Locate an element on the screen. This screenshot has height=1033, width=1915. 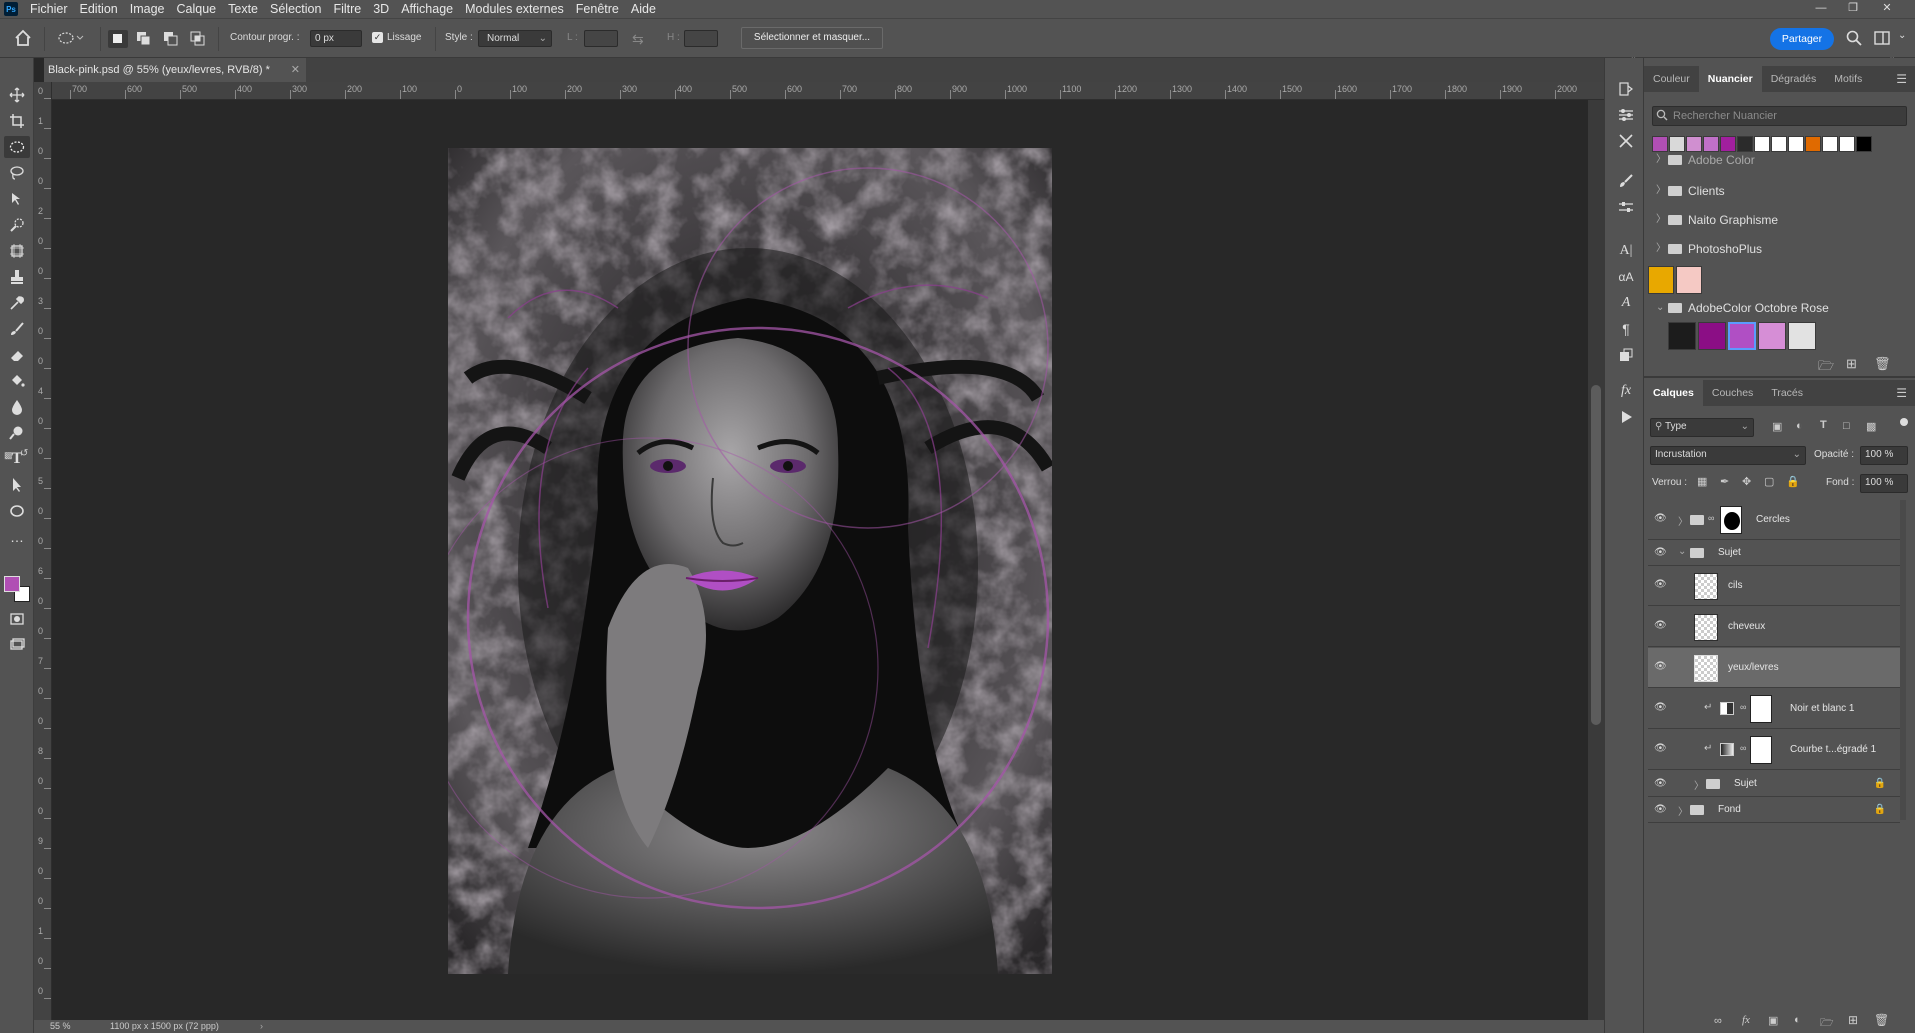
menu-modules-externes: Modules externes is located at coordinates (514, 9).